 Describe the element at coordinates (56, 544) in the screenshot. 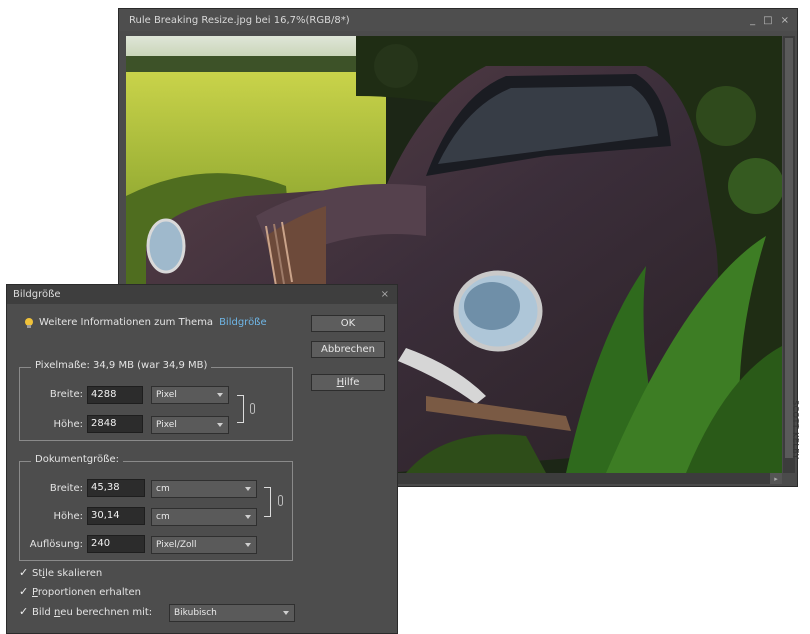

I see `resolution-label: Auflösung:` at that location.